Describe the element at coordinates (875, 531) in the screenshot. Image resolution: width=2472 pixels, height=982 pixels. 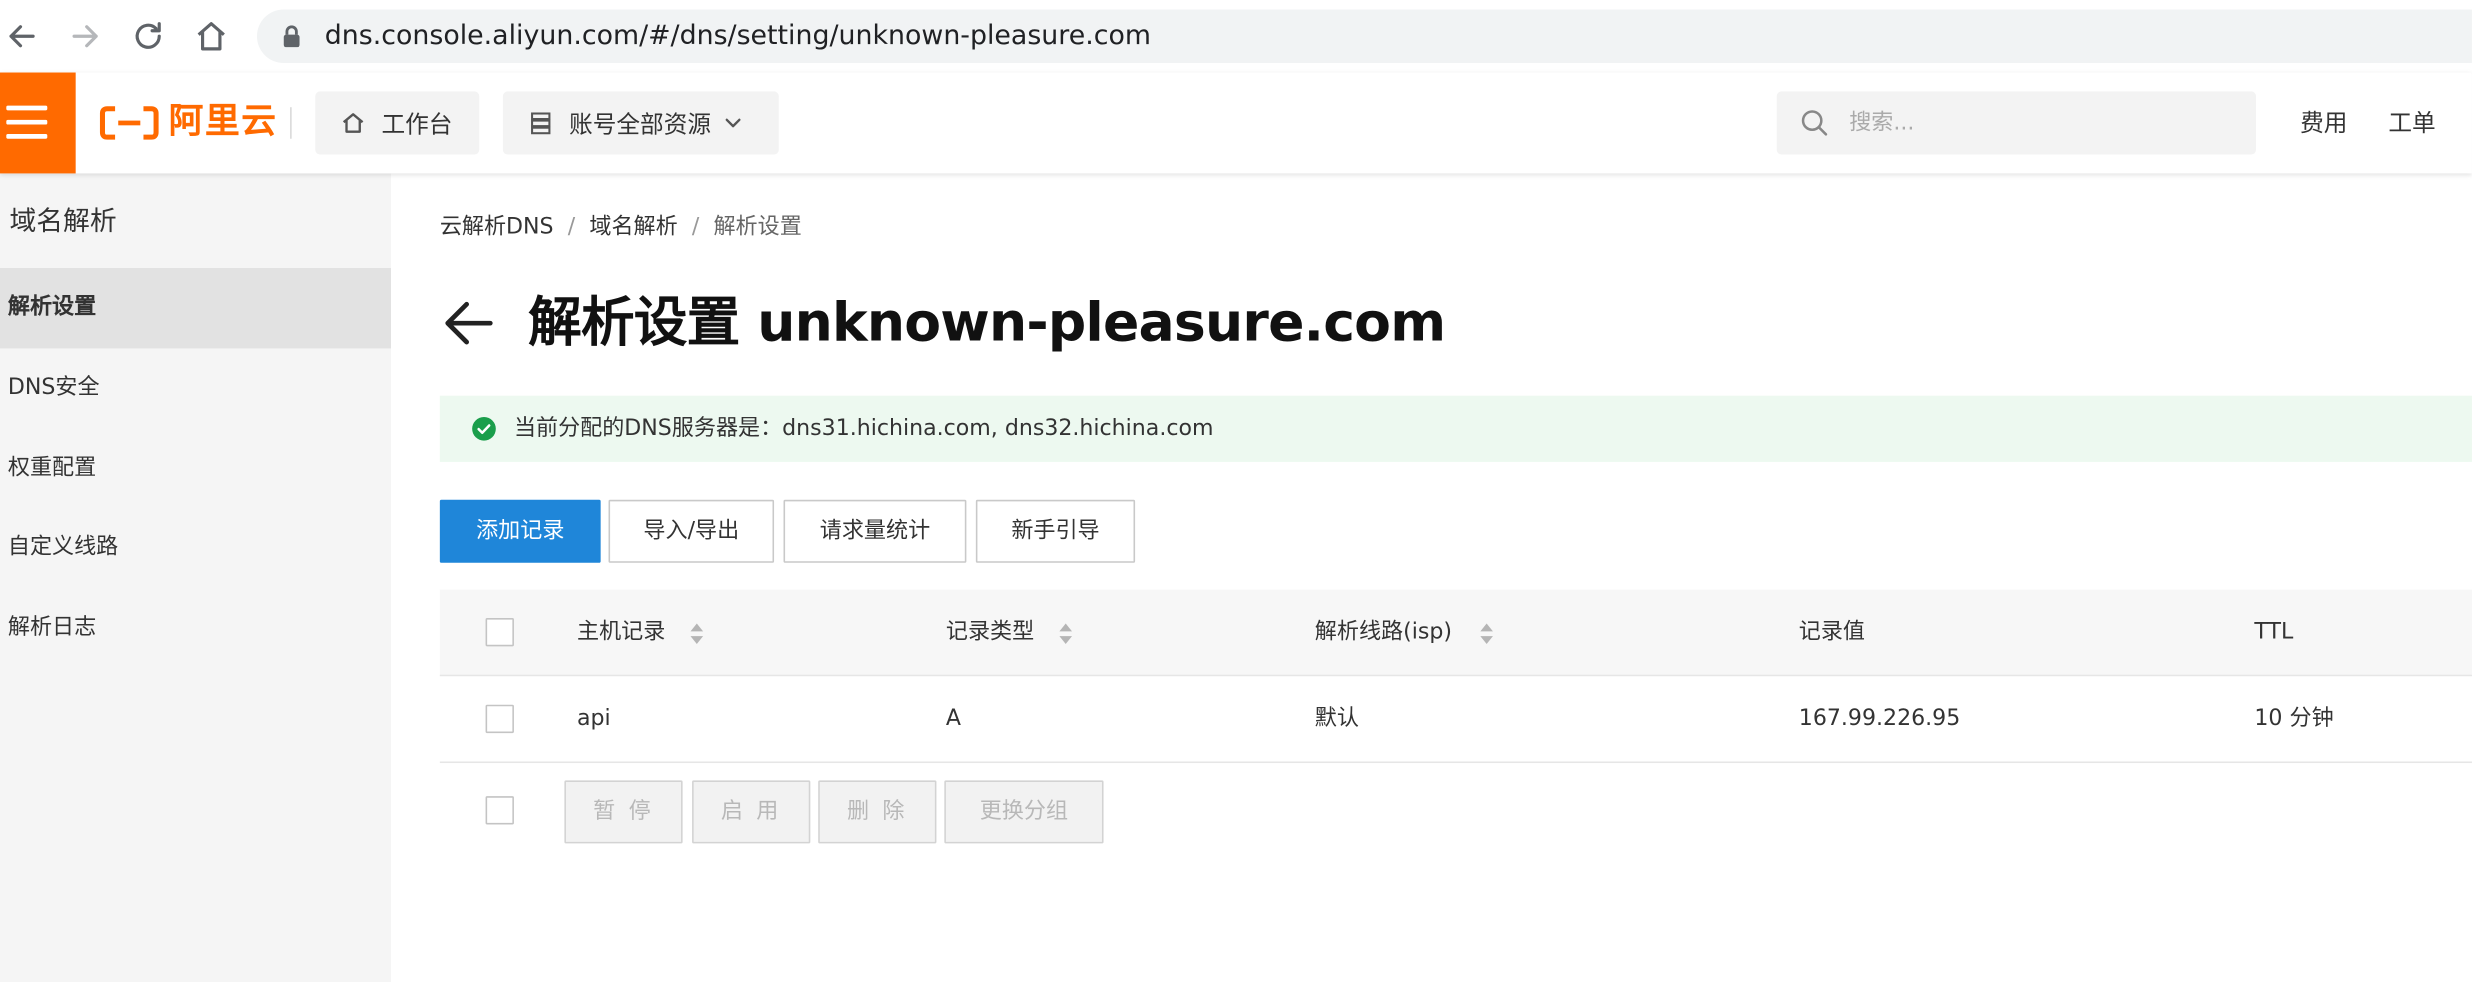
I see `request-stats-button: 请求量统计` at that location.